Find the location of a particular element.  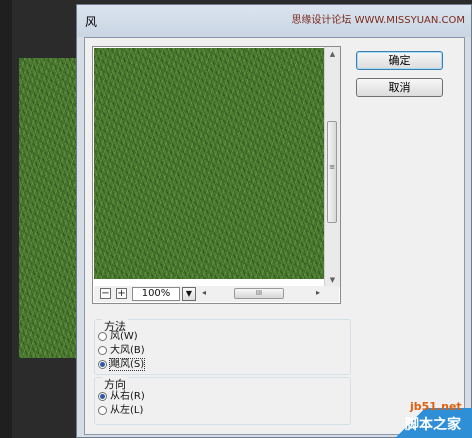

radio-label: 大风(B) is located at coordinates (127, 350).